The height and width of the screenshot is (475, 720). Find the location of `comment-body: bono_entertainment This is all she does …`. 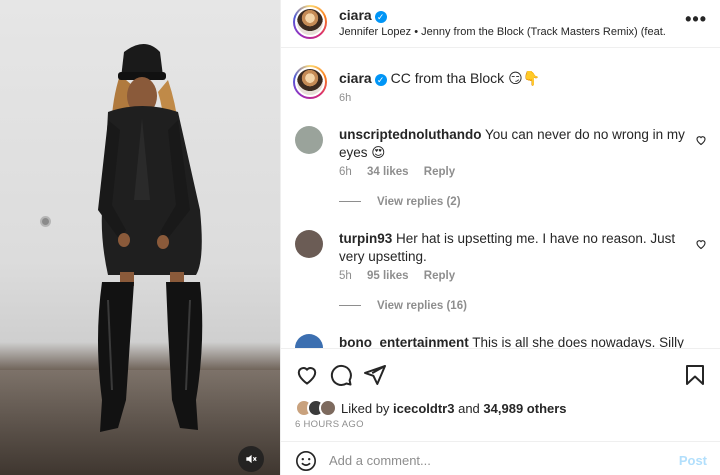

comment-body: bono_entertainment This is all she does … is located at coordinates (514, 341).